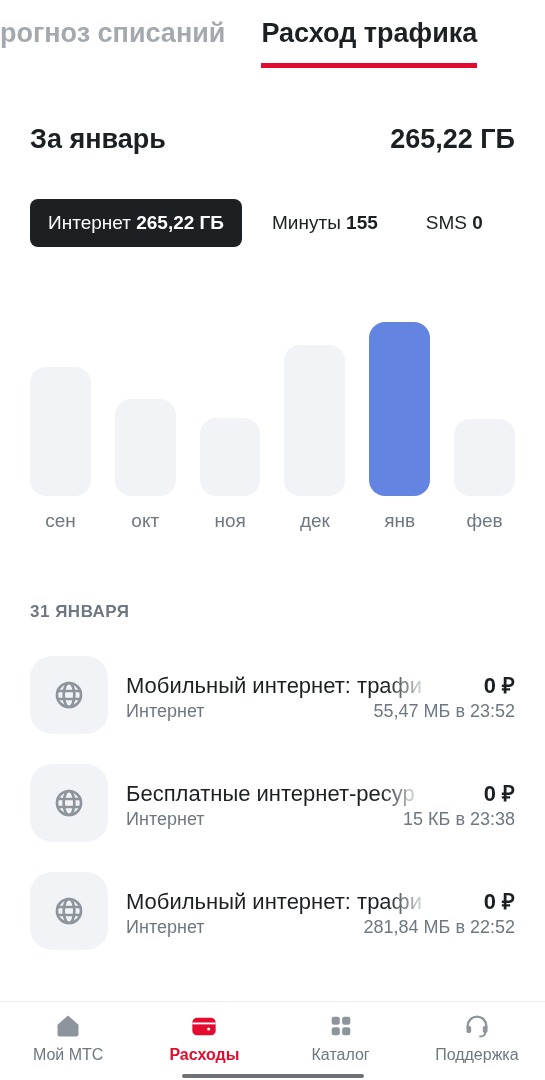  What do you see at coordinates (80, 611) in the screenshot?
I see `date-header: 31 ЯНВАРЯ` at bounding box center [80, 611].